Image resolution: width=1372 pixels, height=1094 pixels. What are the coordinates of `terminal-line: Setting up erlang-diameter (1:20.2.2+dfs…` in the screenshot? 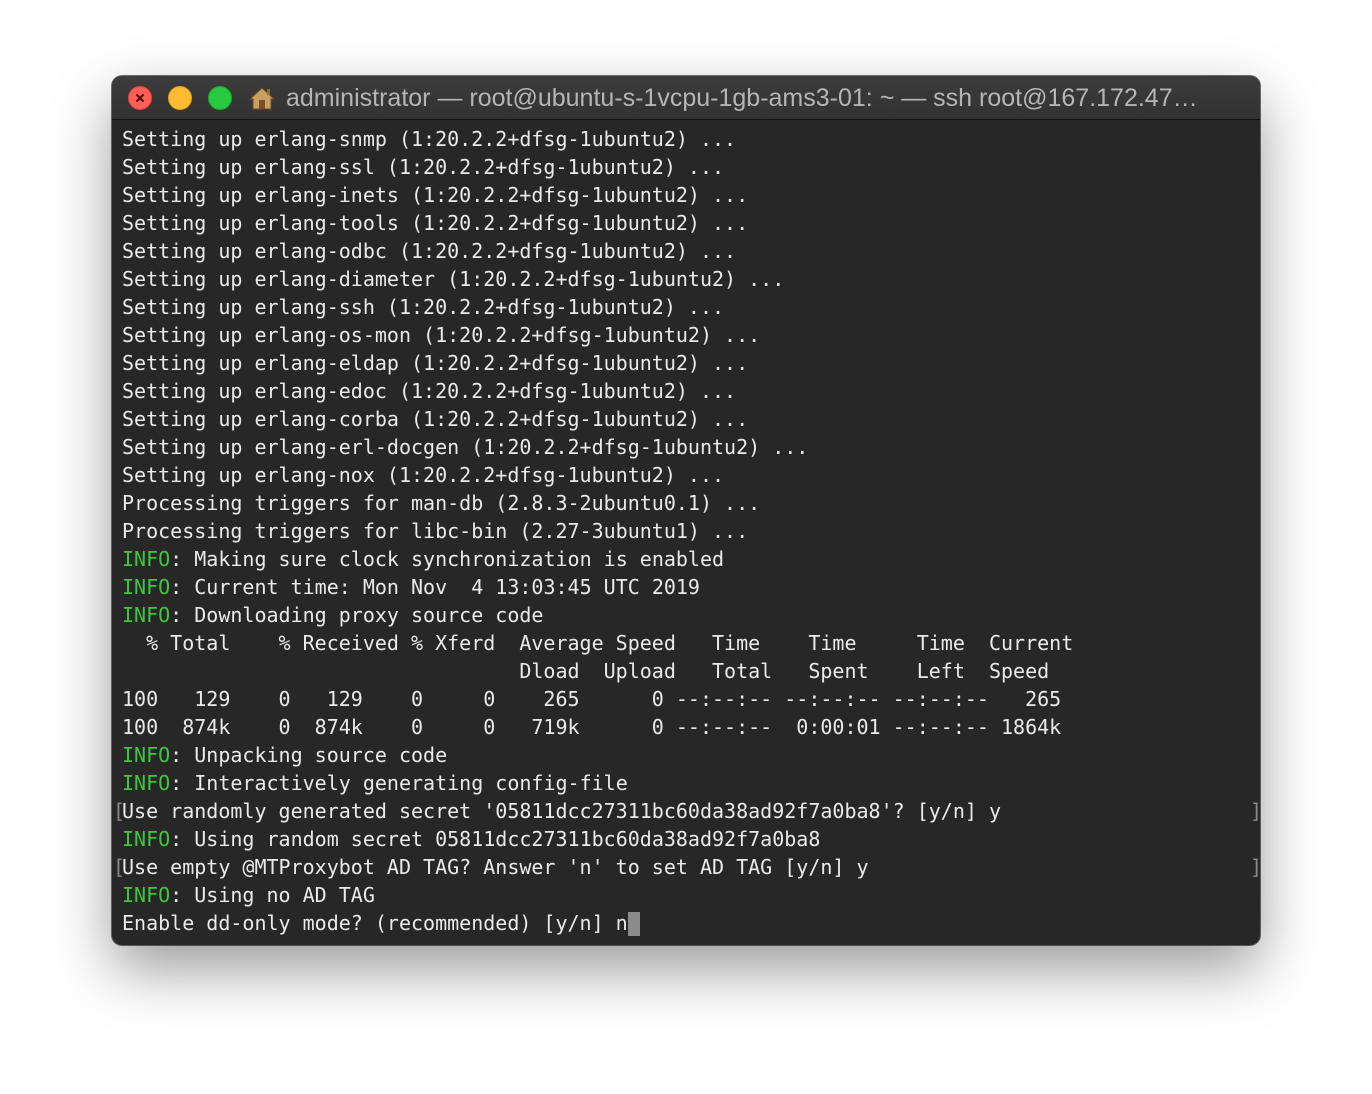 It's located at (691, 279).